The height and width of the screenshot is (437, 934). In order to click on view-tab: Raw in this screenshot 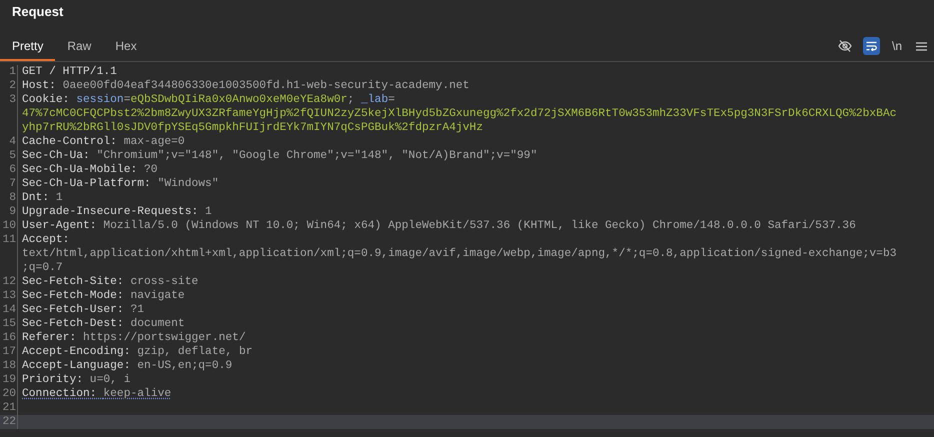, I will do `click(79, 47)`.